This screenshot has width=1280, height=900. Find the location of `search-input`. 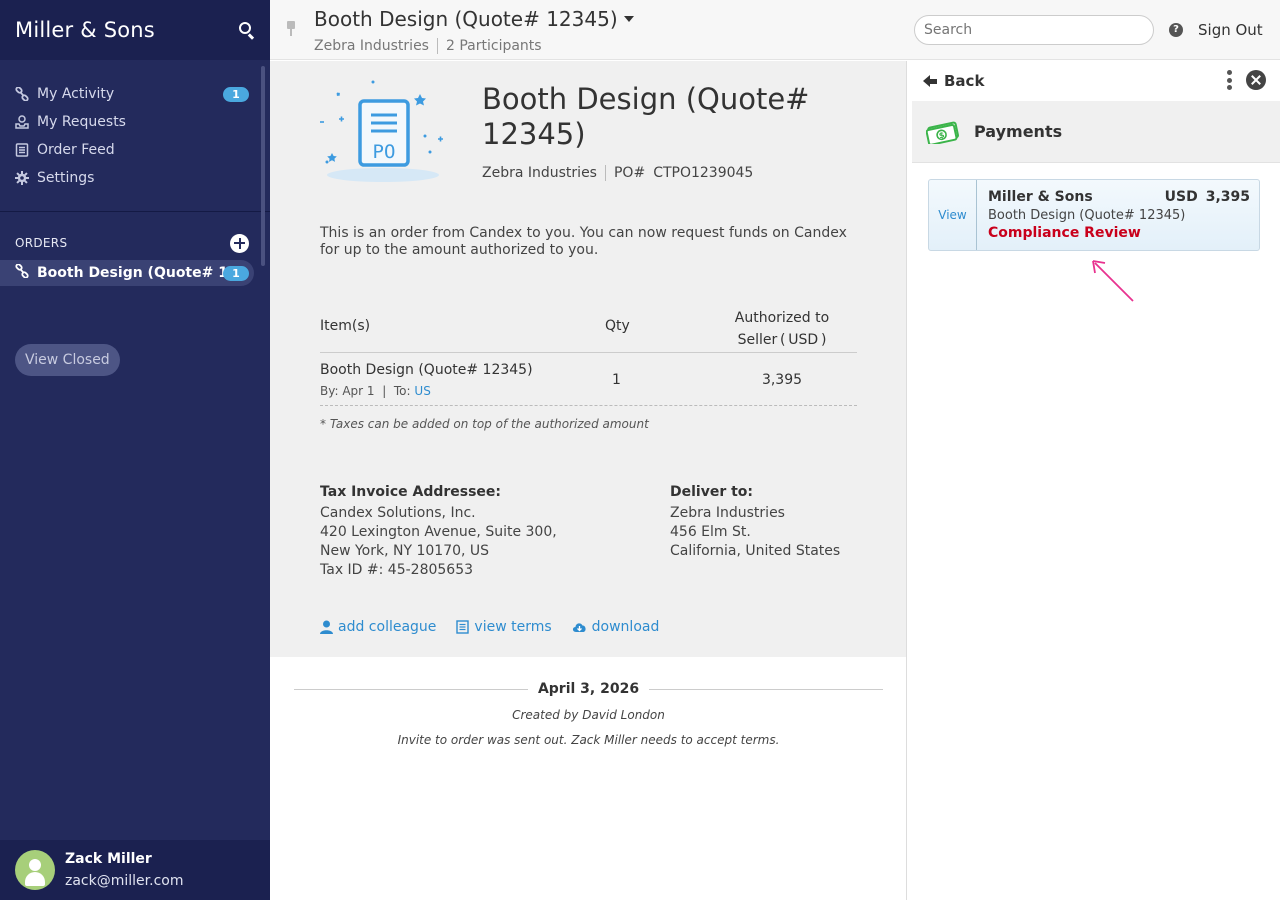

search-input is located at coordinates (1034, 30).